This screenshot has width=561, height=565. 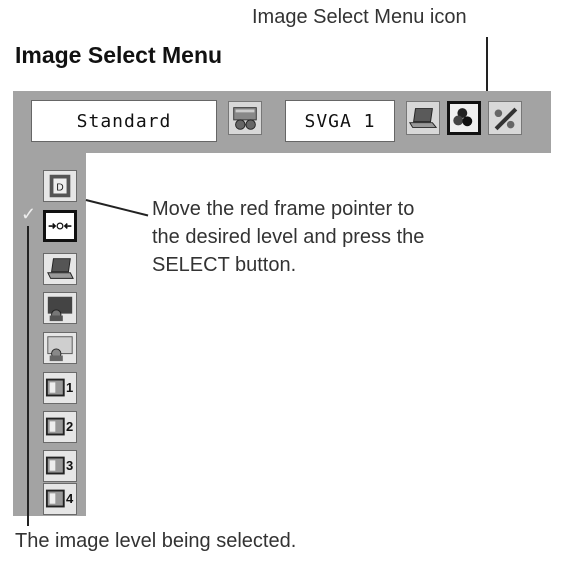 I want to click on image-mode-box: Standard, so click(x=124, y=121).